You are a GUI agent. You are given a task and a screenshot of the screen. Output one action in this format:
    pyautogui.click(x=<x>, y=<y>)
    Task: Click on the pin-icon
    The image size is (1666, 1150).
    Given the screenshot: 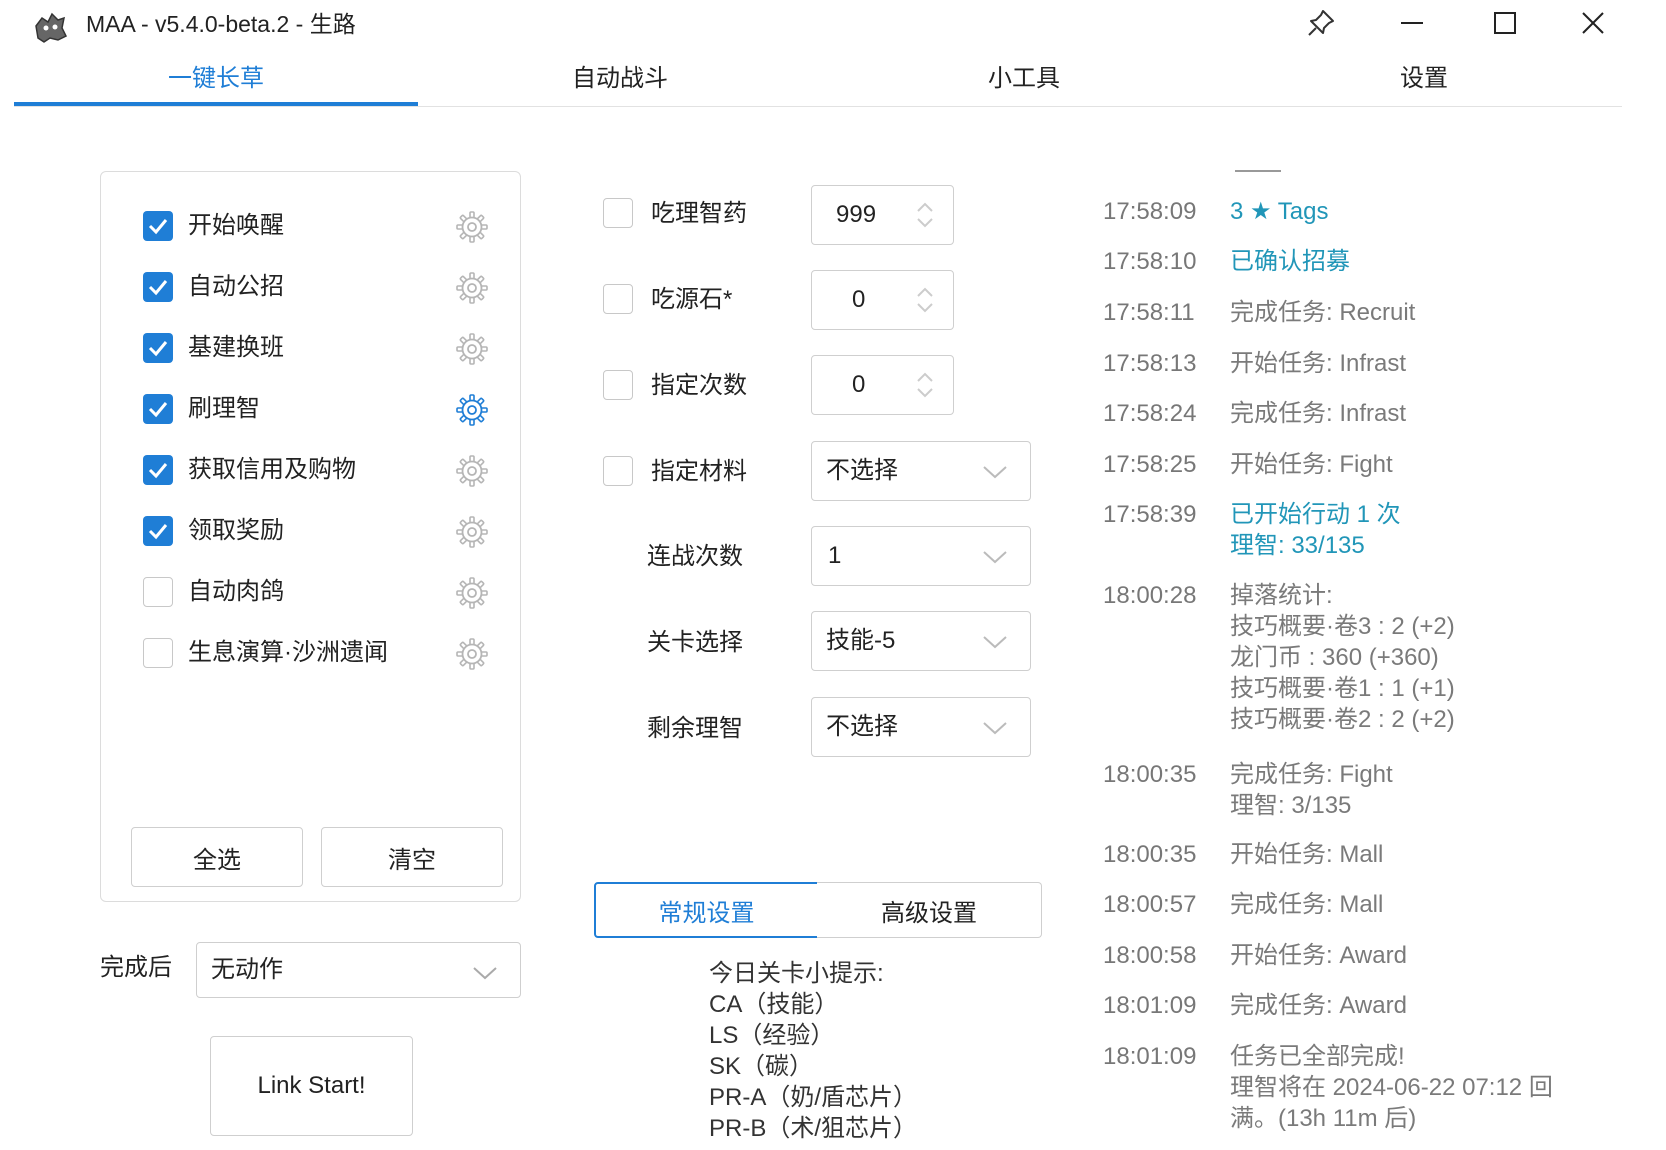 What is the action you would take?
    pyautogui.click(x=1321, y=23)
    